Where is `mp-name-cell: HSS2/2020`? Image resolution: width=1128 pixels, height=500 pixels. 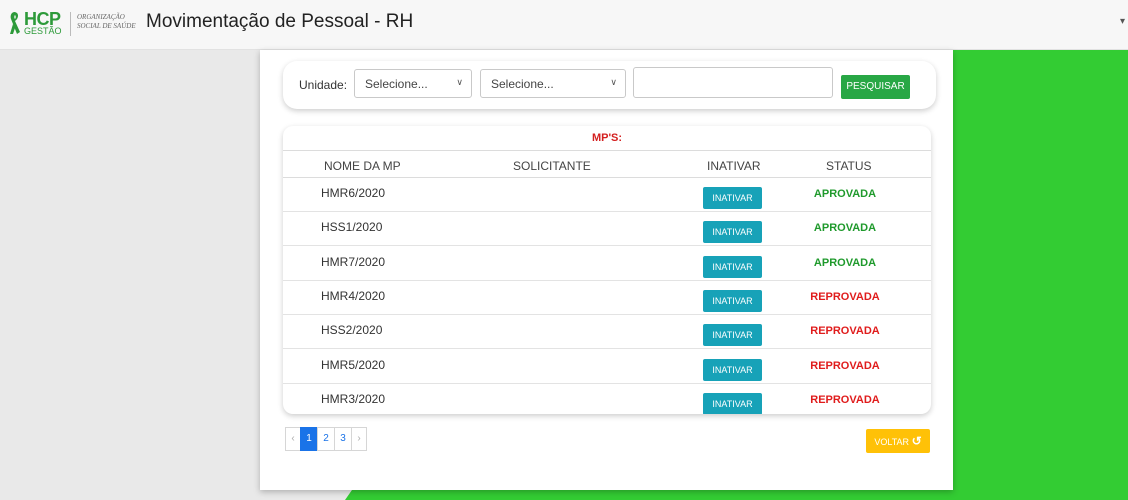
mp-name-cell: HSS2/2020 is located at coordinates (352, 330).